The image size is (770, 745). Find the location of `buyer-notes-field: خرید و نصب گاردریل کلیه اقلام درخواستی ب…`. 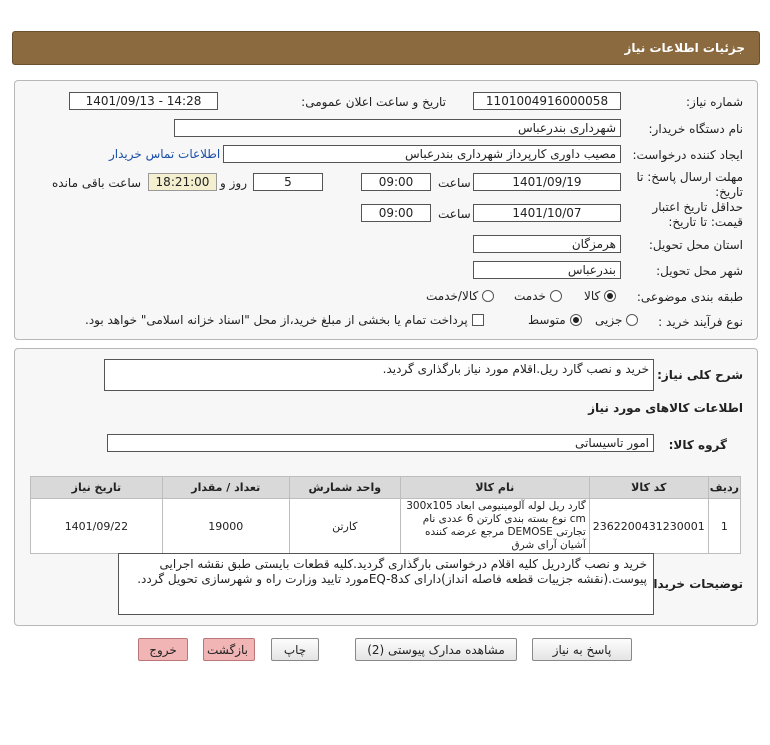

buyer-notes-field: خرید و نصب گاردریل کلیه اقلام درخواستی ب… is located at coordinates (386, 584).